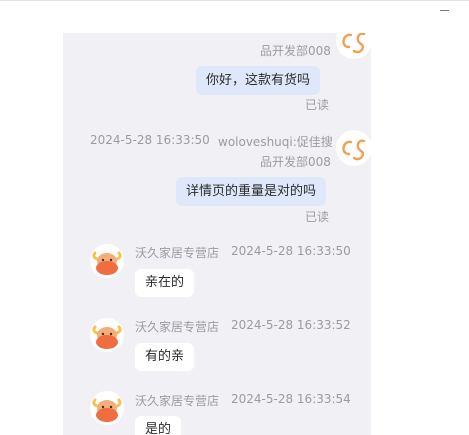 Image resolution: width=469 pixels, height=435 pixels. Describe the element at coordinates (234, 0) in the screenshot. I see `window-top-border` at that location.